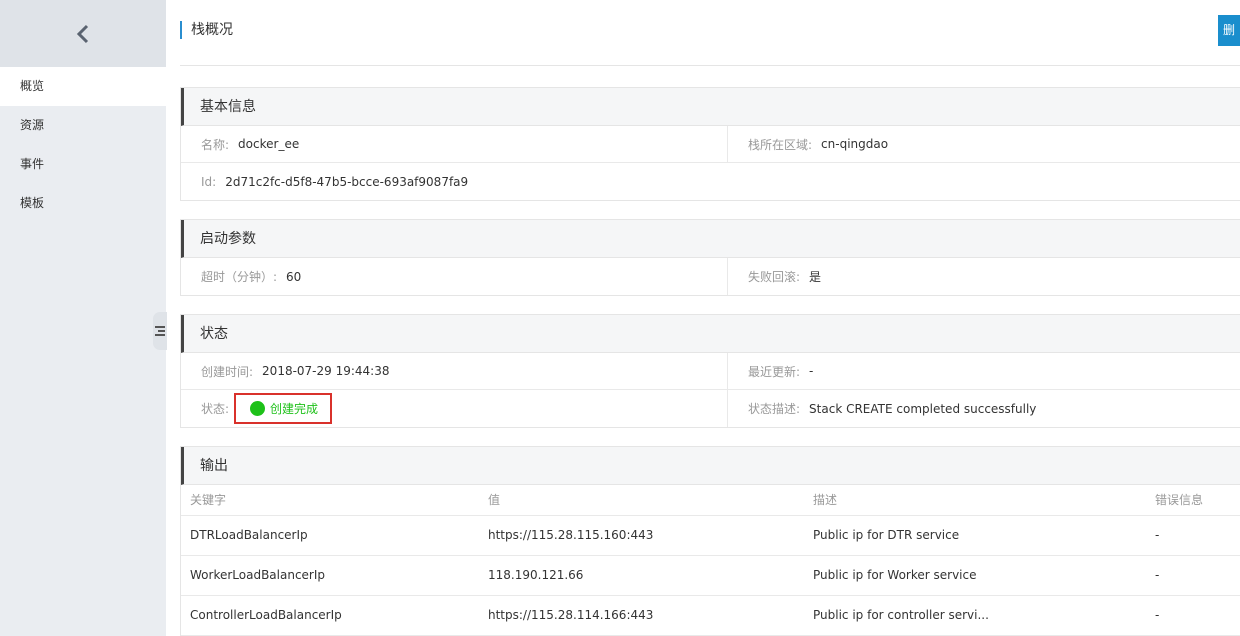 The height and width of the screenshot is (636, 1240). I want to click on info-row: 创建时间: 2018-07-29 19:44:38 最近更新: -, so click(710, 371).